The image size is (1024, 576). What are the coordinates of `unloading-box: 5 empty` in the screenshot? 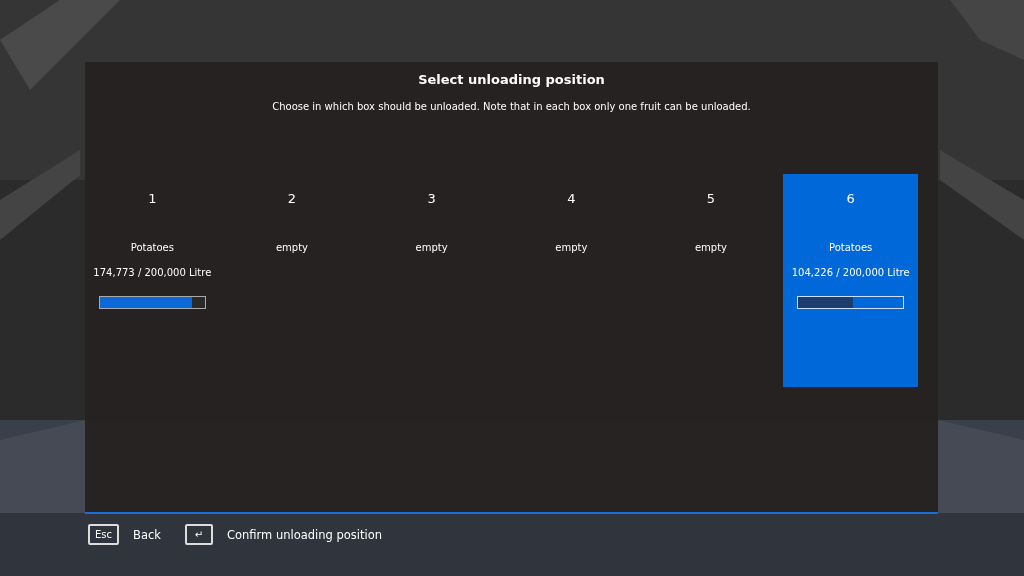 It's located at (711, 280).